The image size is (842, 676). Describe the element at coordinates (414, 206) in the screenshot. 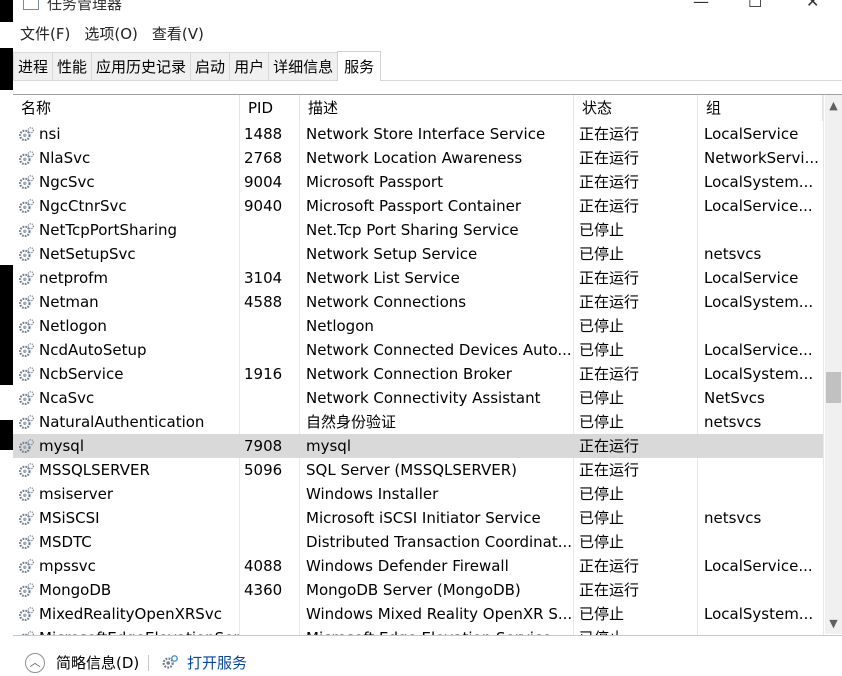

I see `service-description: Microsoft Passport Container` at that location.